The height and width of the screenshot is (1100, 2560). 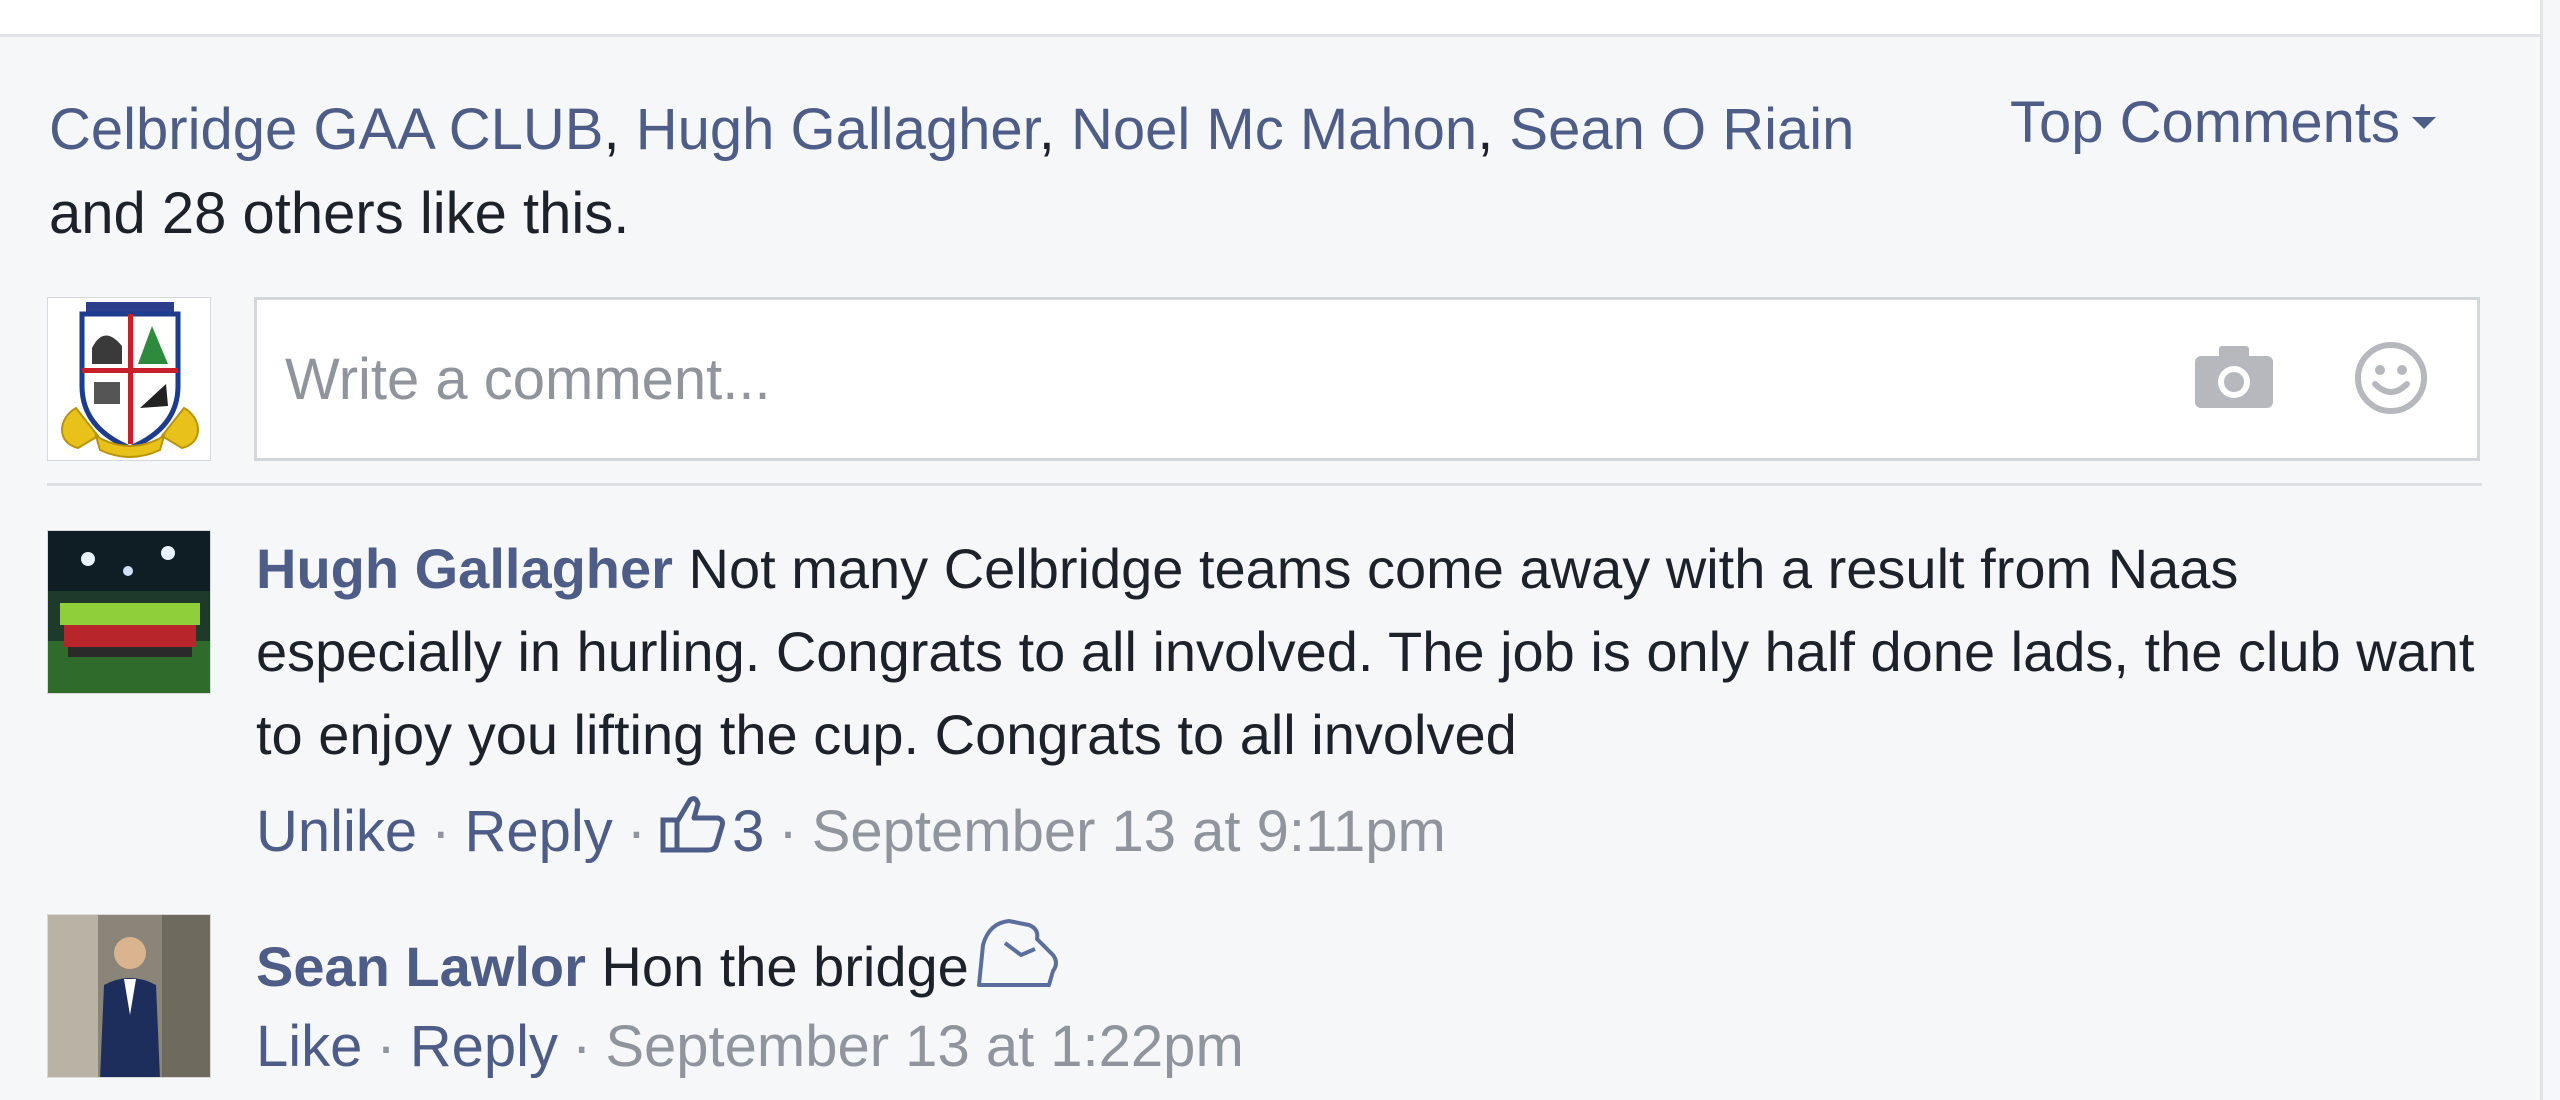 What do you see at coordinates (336, 832) in the screenshot?
I see `unlike-link: Unlike` at bounding box center [336, 832].